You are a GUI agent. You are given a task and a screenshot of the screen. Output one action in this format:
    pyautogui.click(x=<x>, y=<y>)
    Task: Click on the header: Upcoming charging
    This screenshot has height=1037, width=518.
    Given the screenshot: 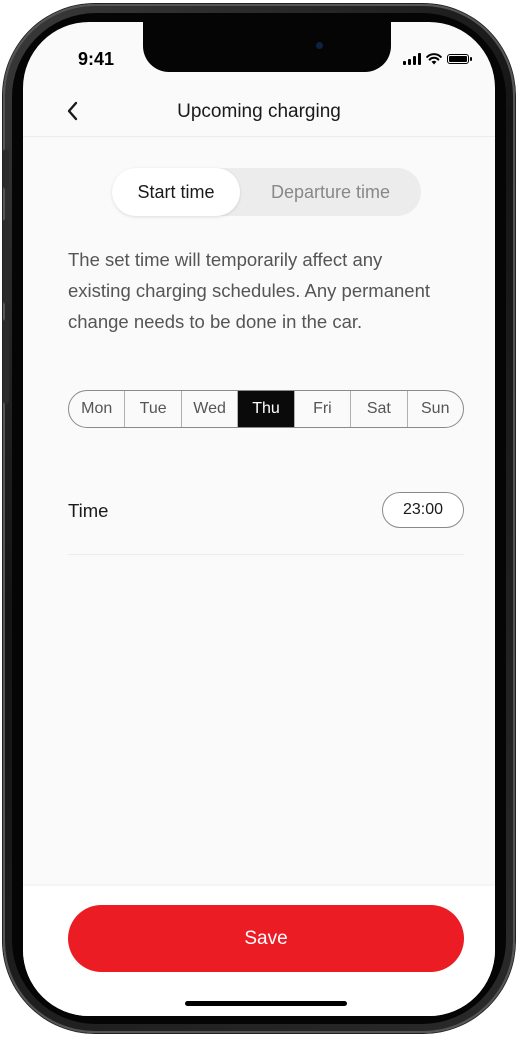 What is the action you would take?
    pyautogui.click(x=259, y=112)
    